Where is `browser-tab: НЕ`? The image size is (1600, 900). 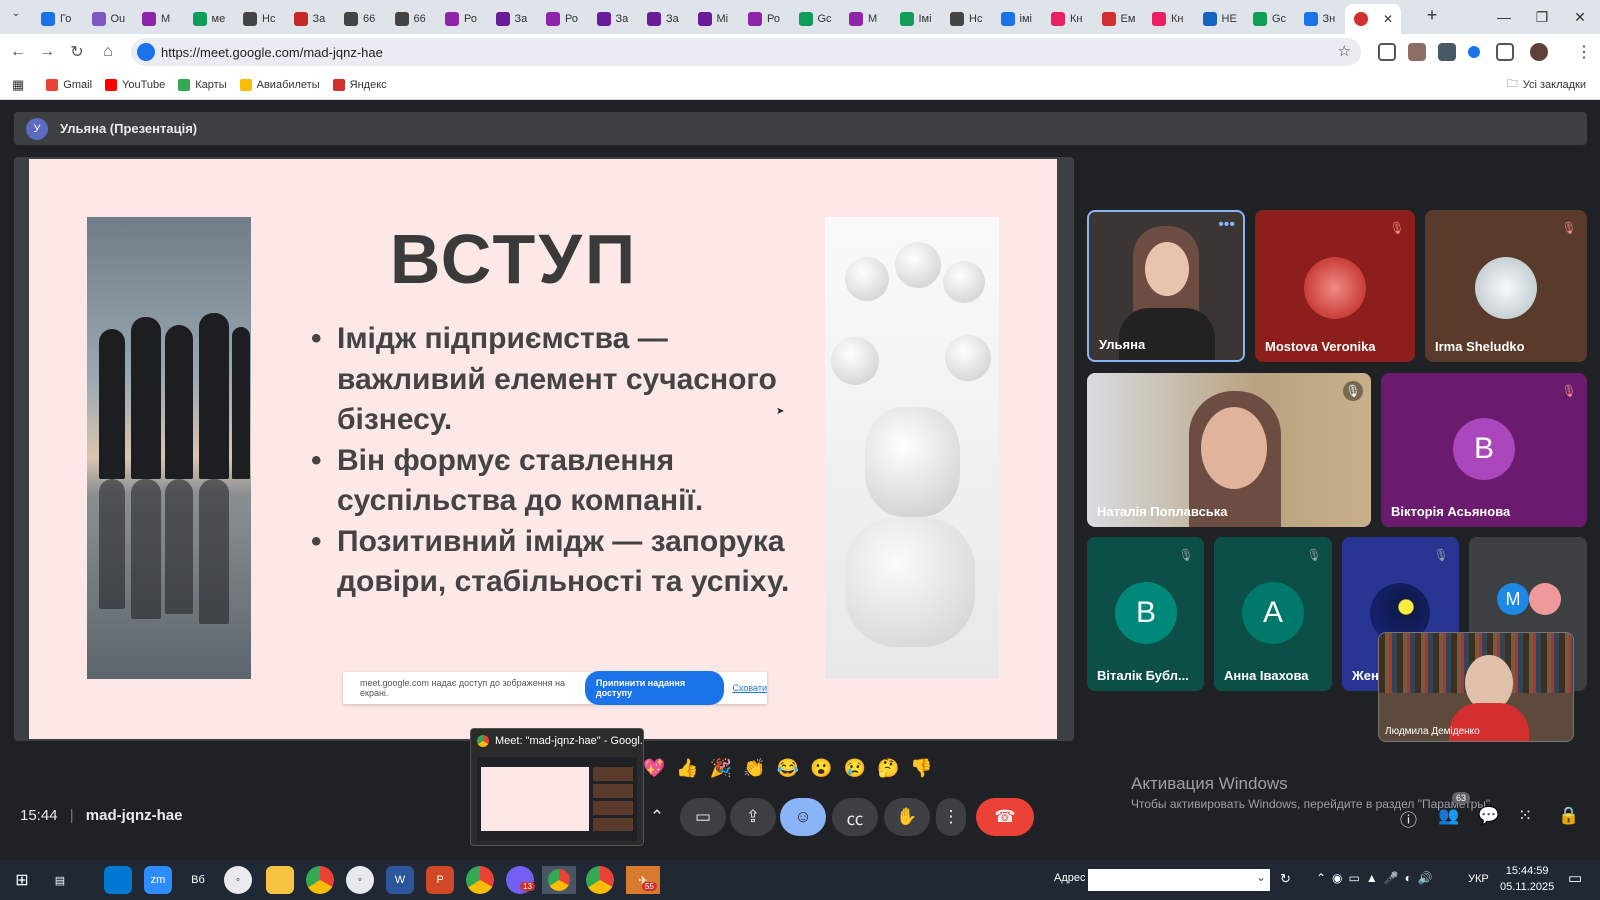
browser-tab: НЕ is located at coordinates (1219, 19).